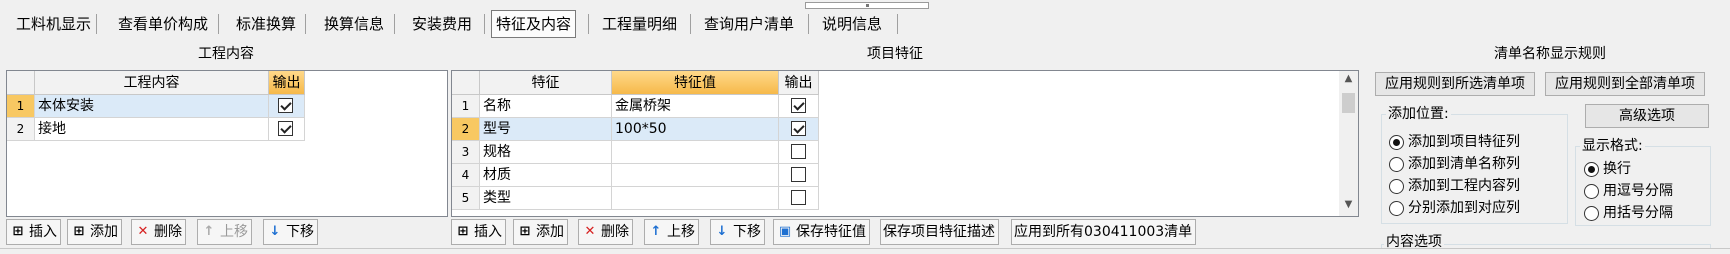 This screenshot has width=1730, height=254. Describe the element at coordinates (546, 152) in the screenshot. I see `table-cell-feature: 规格` at that location.